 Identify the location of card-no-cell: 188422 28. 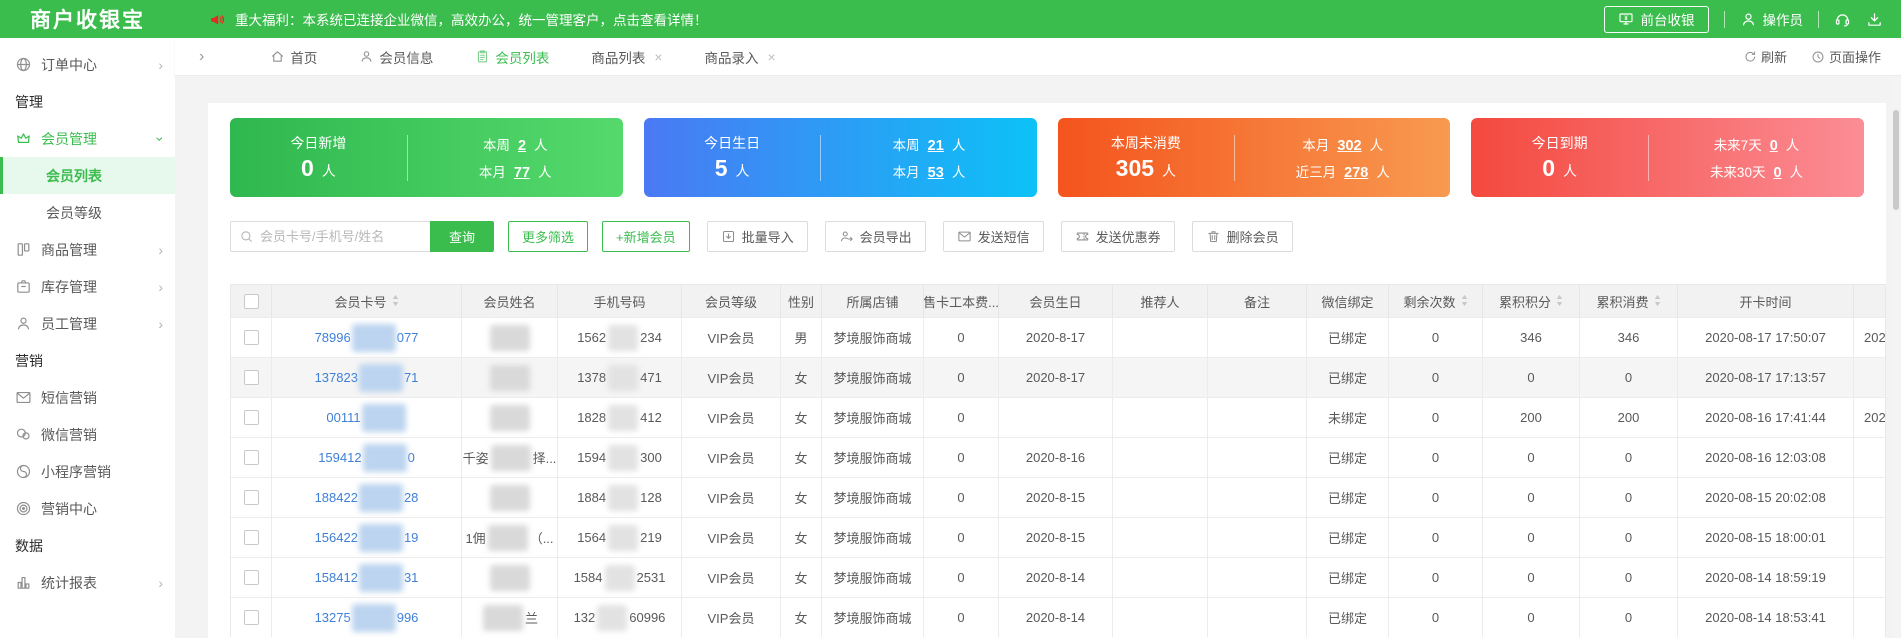
(367, 497).